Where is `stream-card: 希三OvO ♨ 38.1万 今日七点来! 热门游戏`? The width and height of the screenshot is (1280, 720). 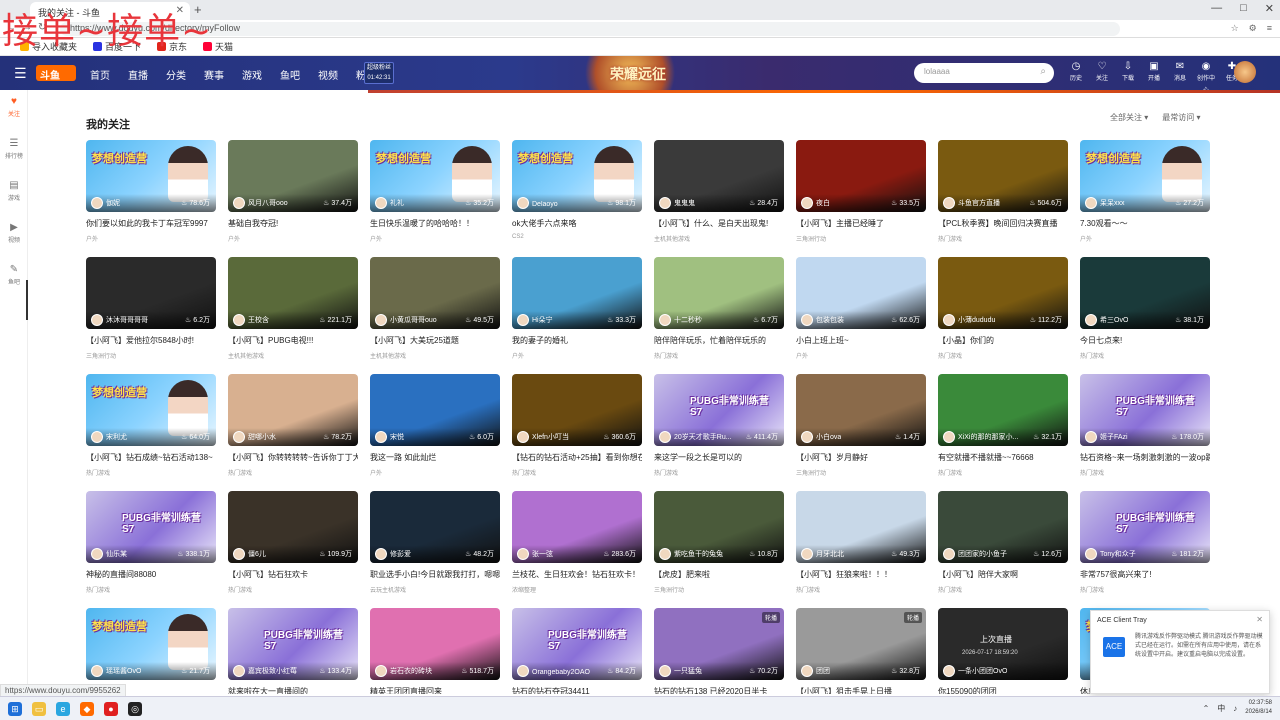
stream-card: 希三OvO ♨ 38.1万 今日七点来! 热门游戏 is located at coordinates (1145, 311).